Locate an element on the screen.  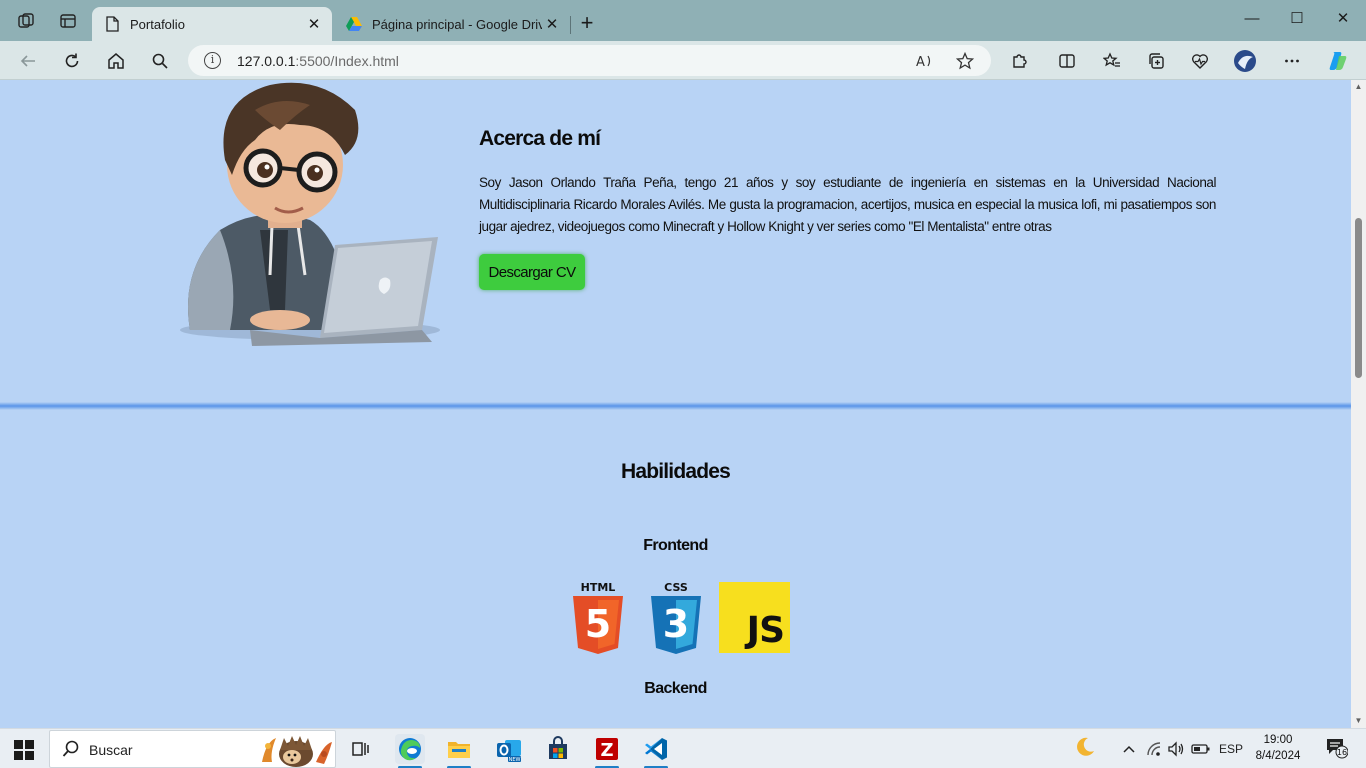
svg-text: A is located at coordinates (920, 62).